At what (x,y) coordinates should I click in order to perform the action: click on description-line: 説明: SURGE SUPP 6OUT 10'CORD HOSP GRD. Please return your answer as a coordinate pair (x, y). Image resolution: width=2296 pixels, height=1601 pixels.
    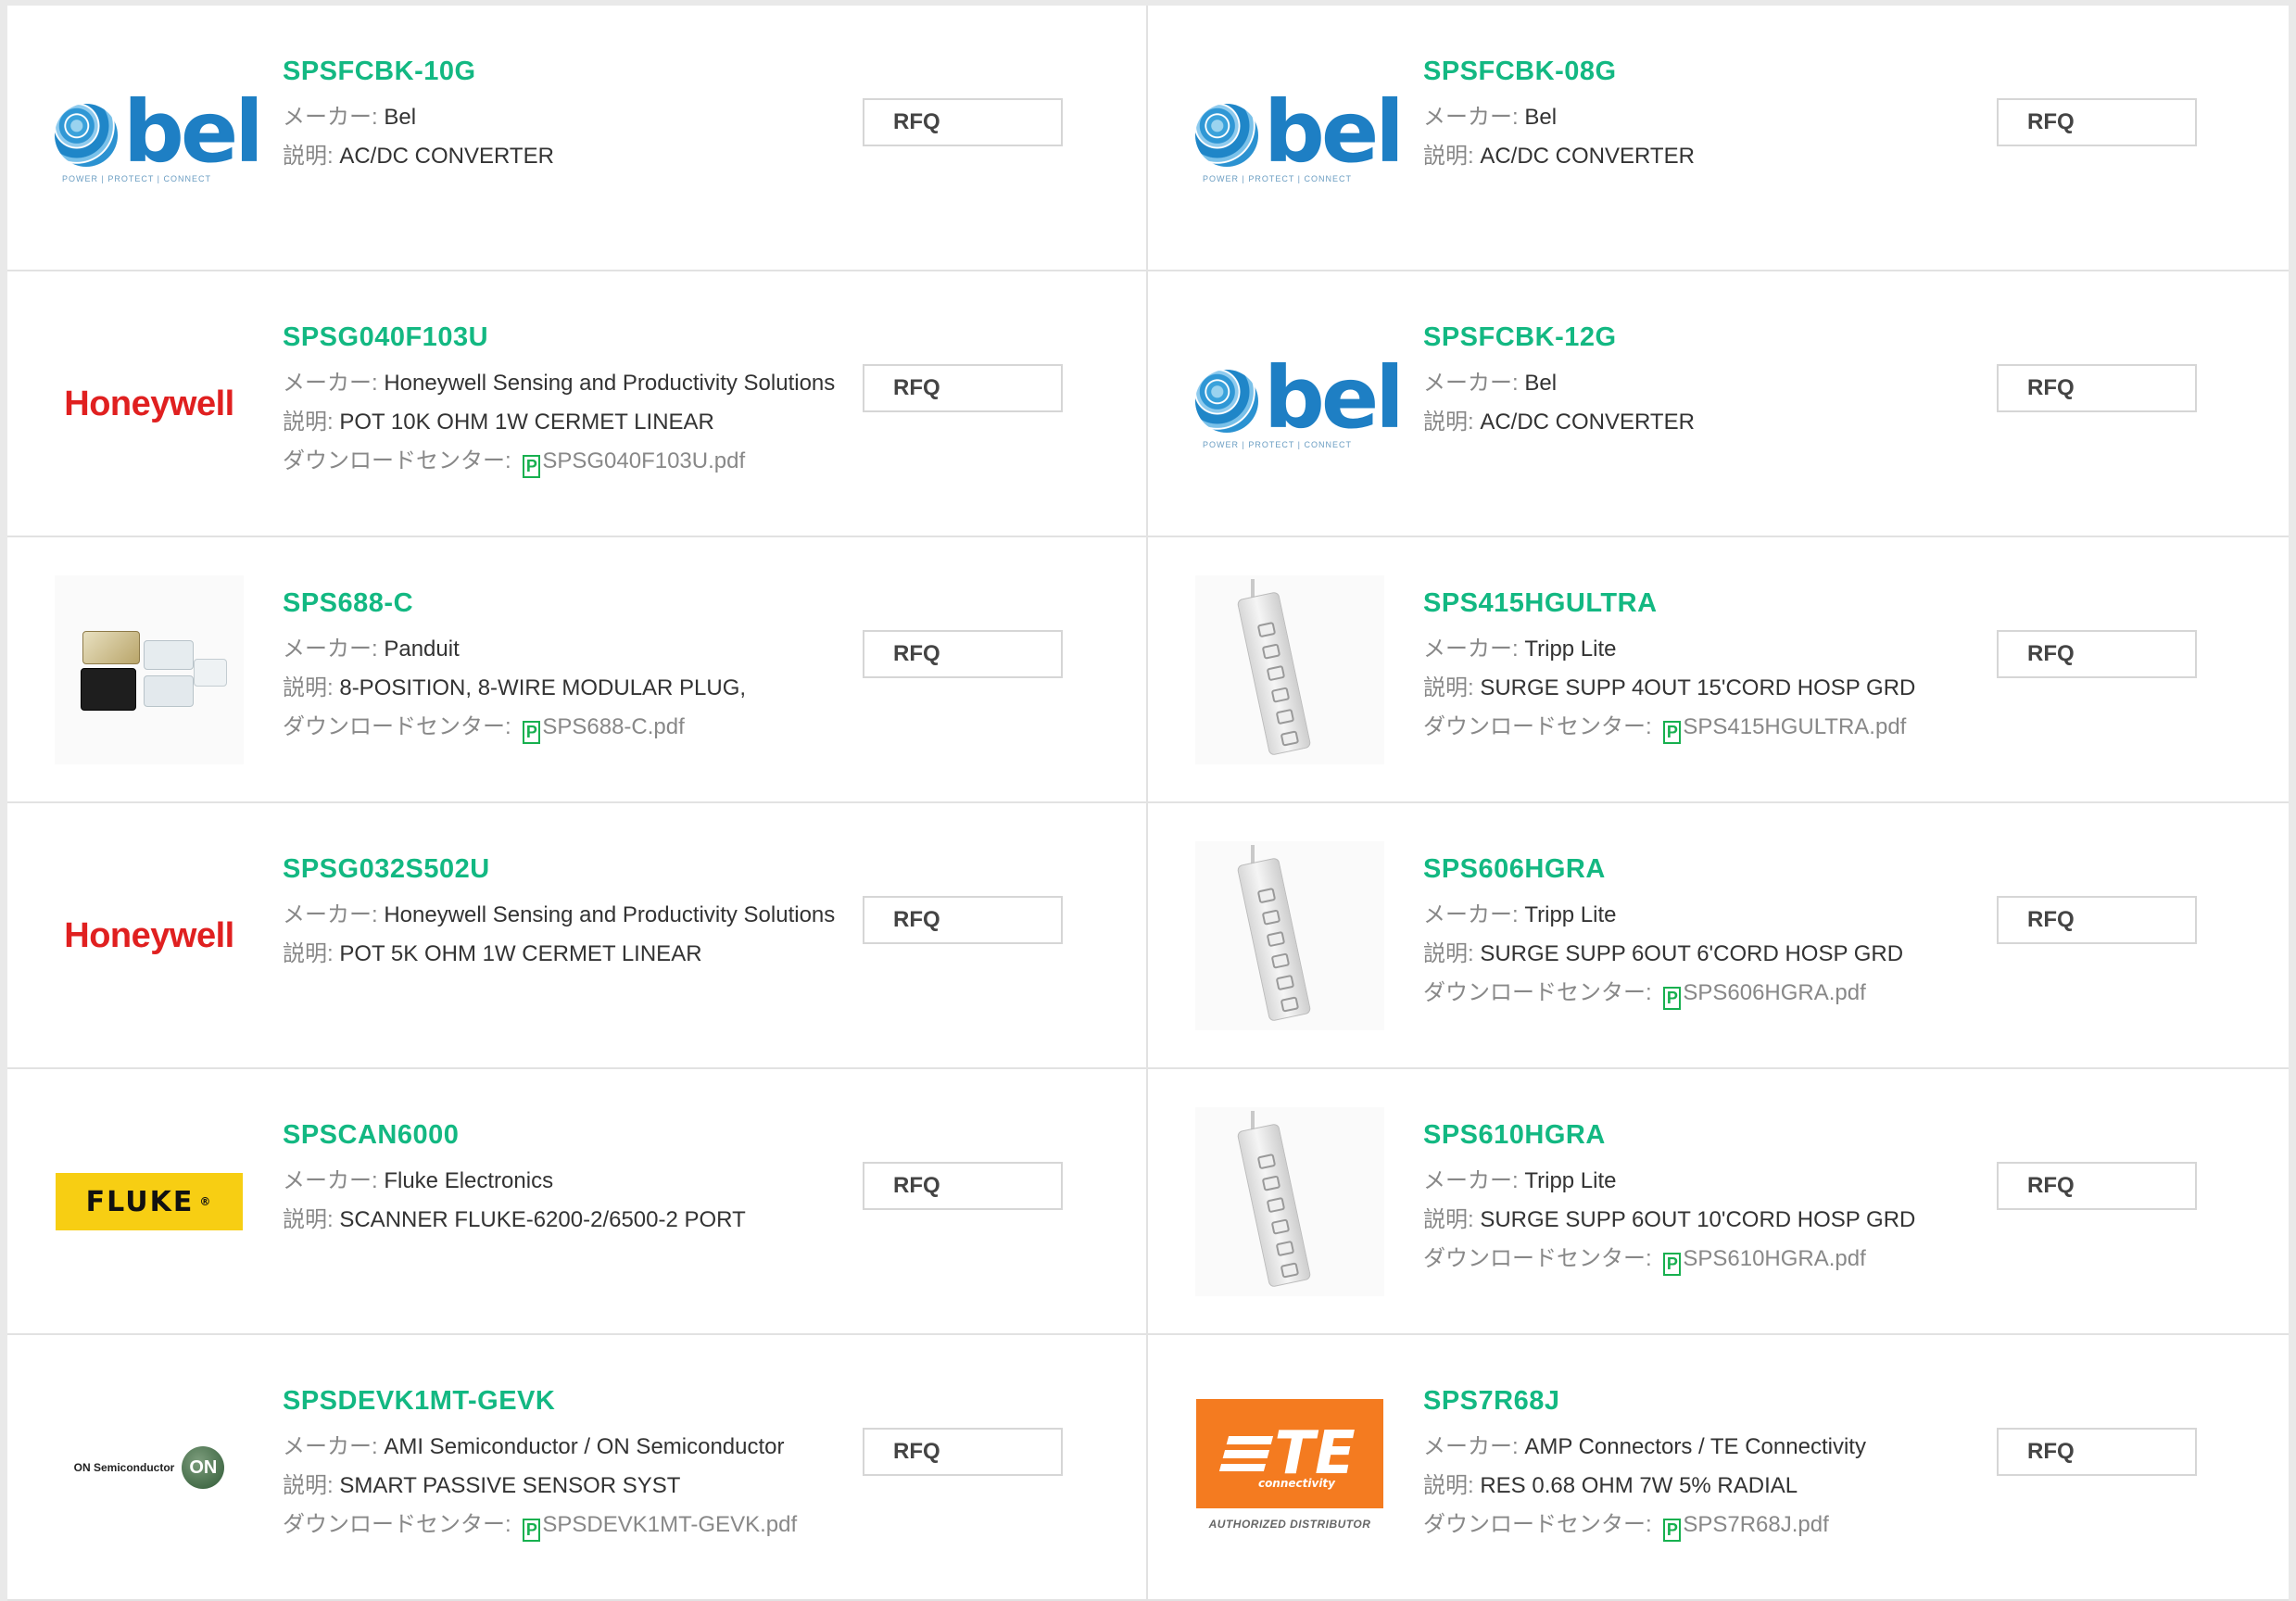
    Looking at the image, I should click on (1706, 1221).